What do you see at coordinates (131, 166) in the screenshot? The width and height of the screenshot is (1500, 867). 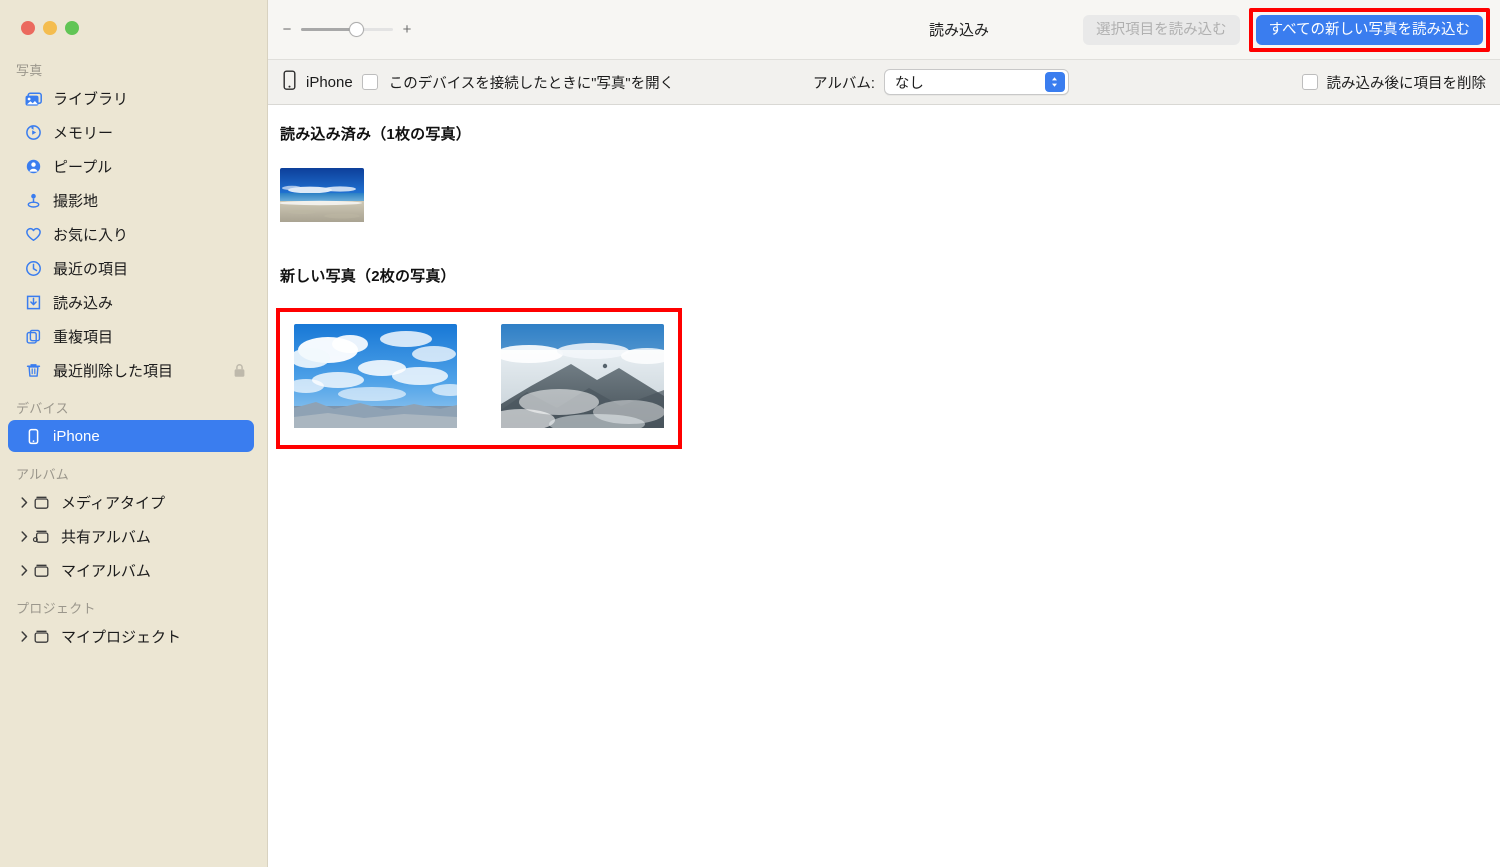 I see `sidebar-item-people: ピープル` at bounding box center [131, 166].